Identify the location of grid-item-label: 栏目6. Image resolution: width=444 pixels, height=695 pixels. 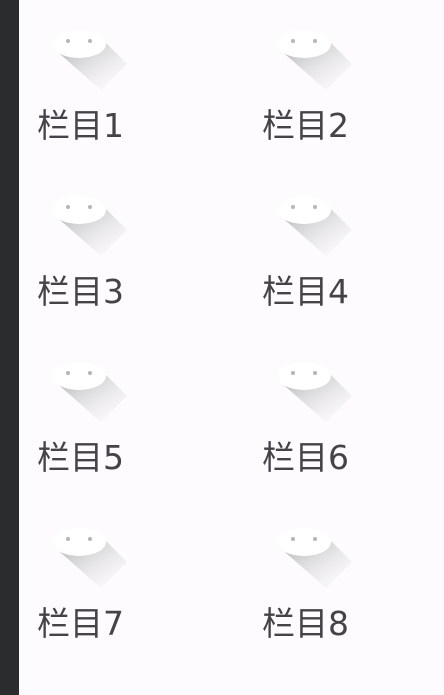
(305, 457).